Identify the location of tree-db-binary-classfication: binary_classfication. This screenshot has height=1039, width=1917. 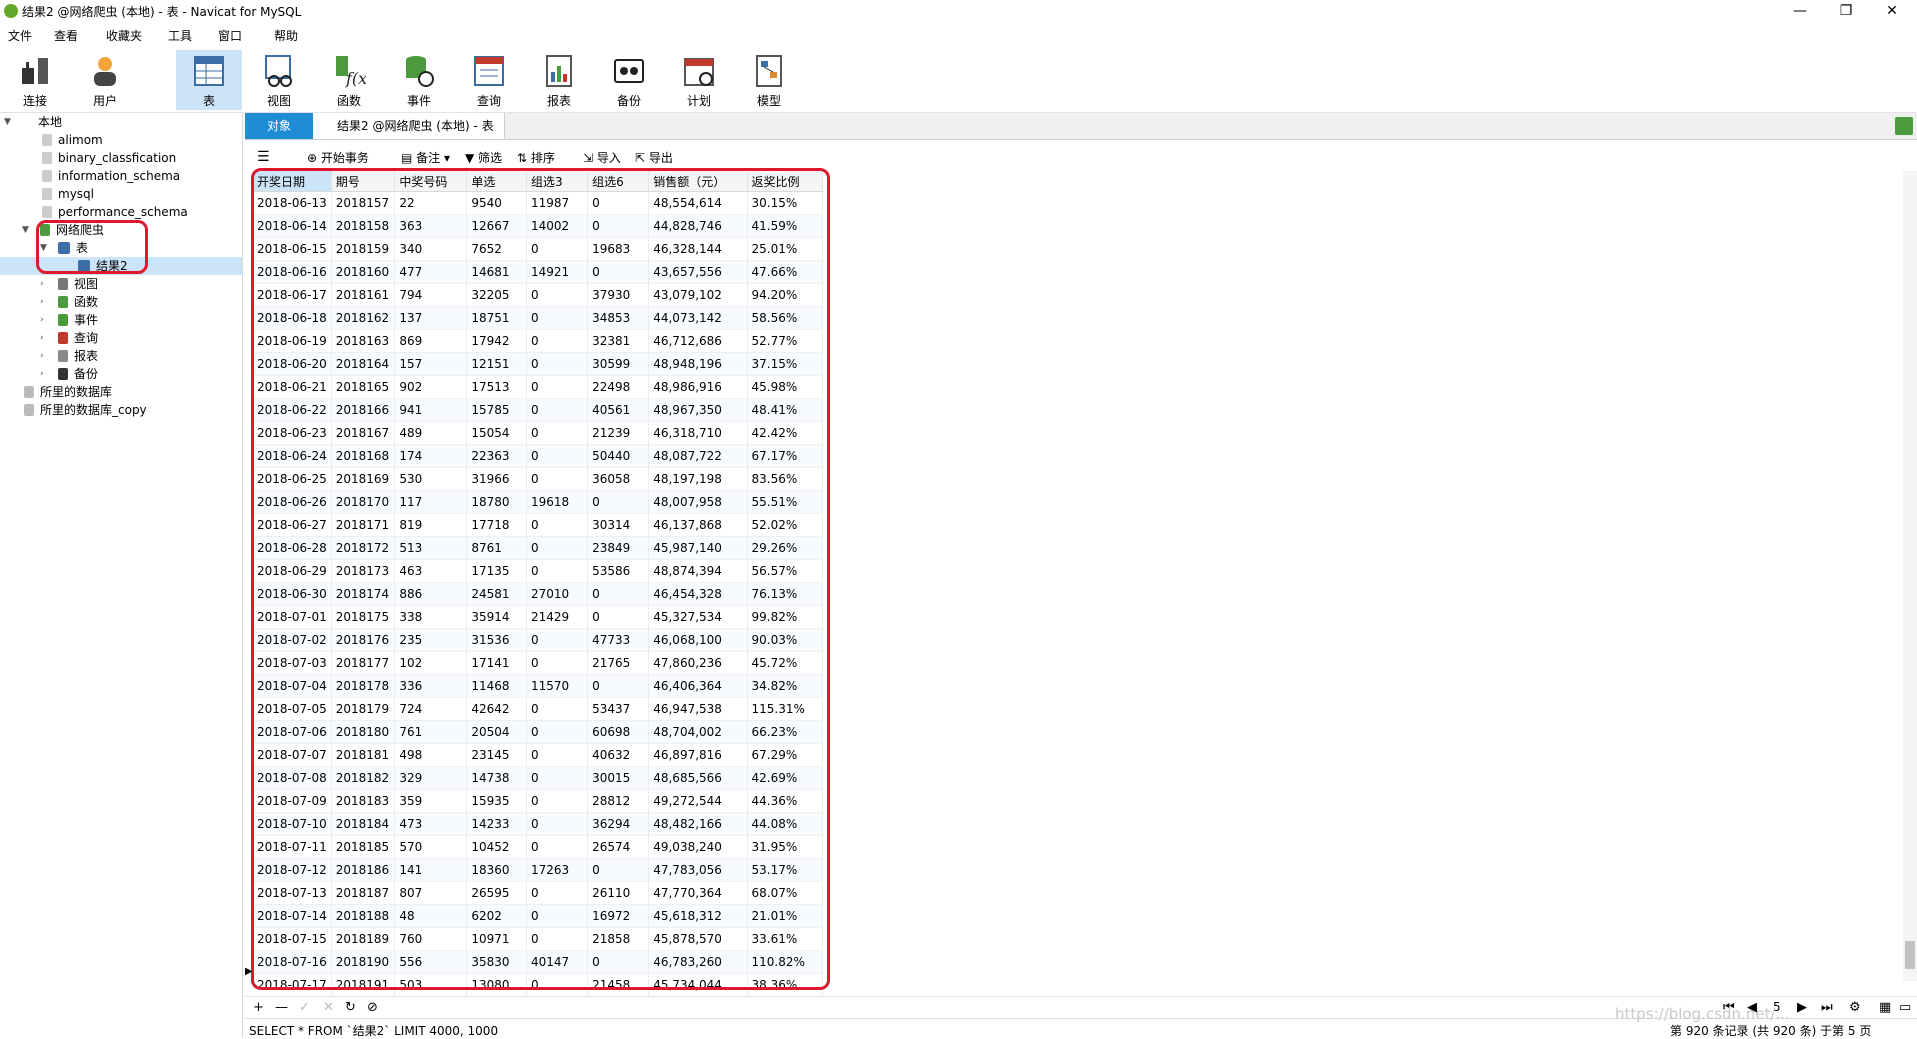
(109, 158).